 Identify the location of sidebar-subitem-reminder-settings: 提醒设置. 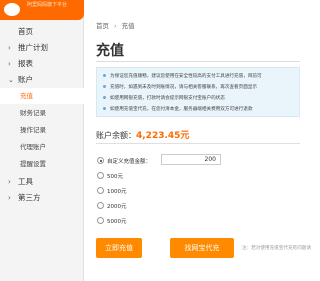
(42, 164).